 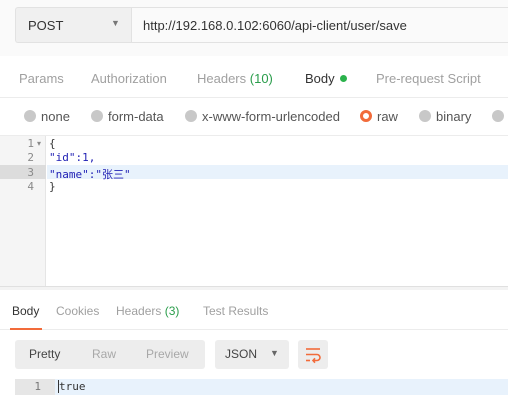 I want to click on json-key: "name":, so click(x=72, y=174).